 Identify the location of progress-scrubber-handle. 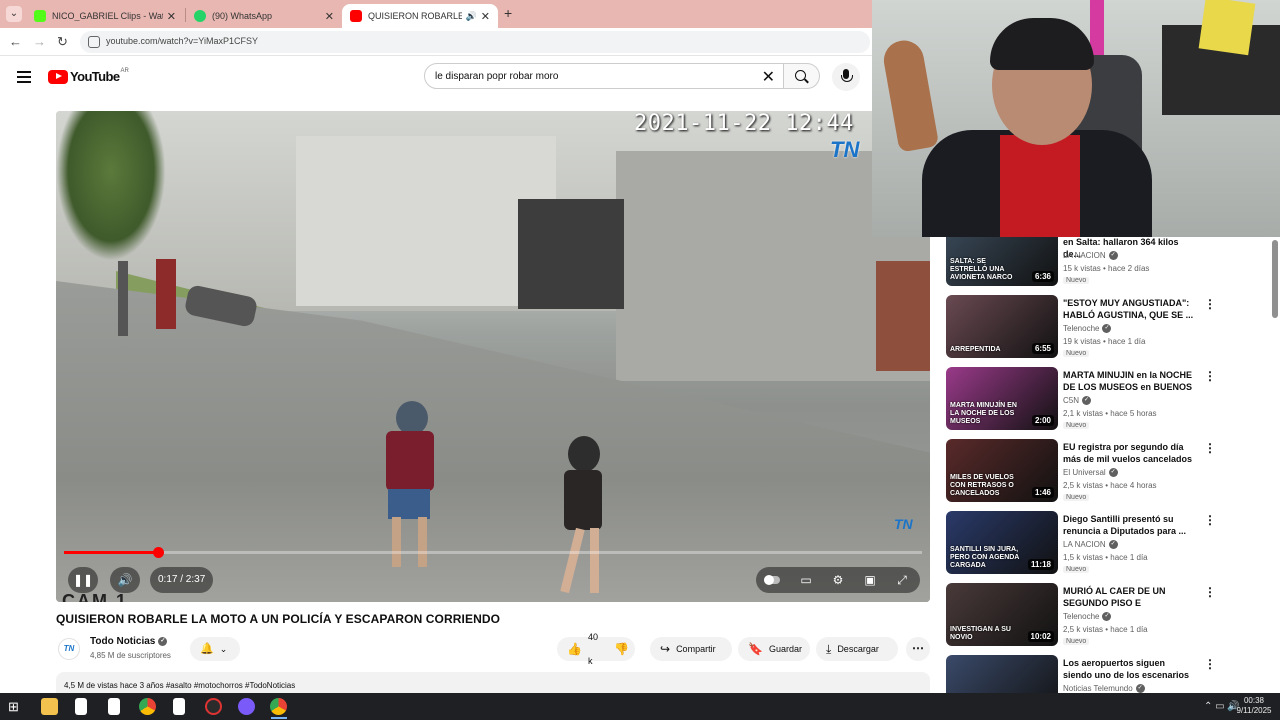
(158, 552).